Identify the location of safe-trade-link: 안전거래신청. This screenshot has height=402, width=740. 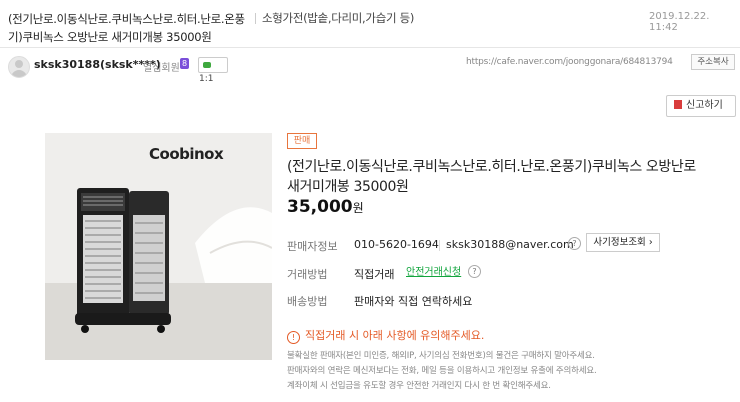
(433, 270).